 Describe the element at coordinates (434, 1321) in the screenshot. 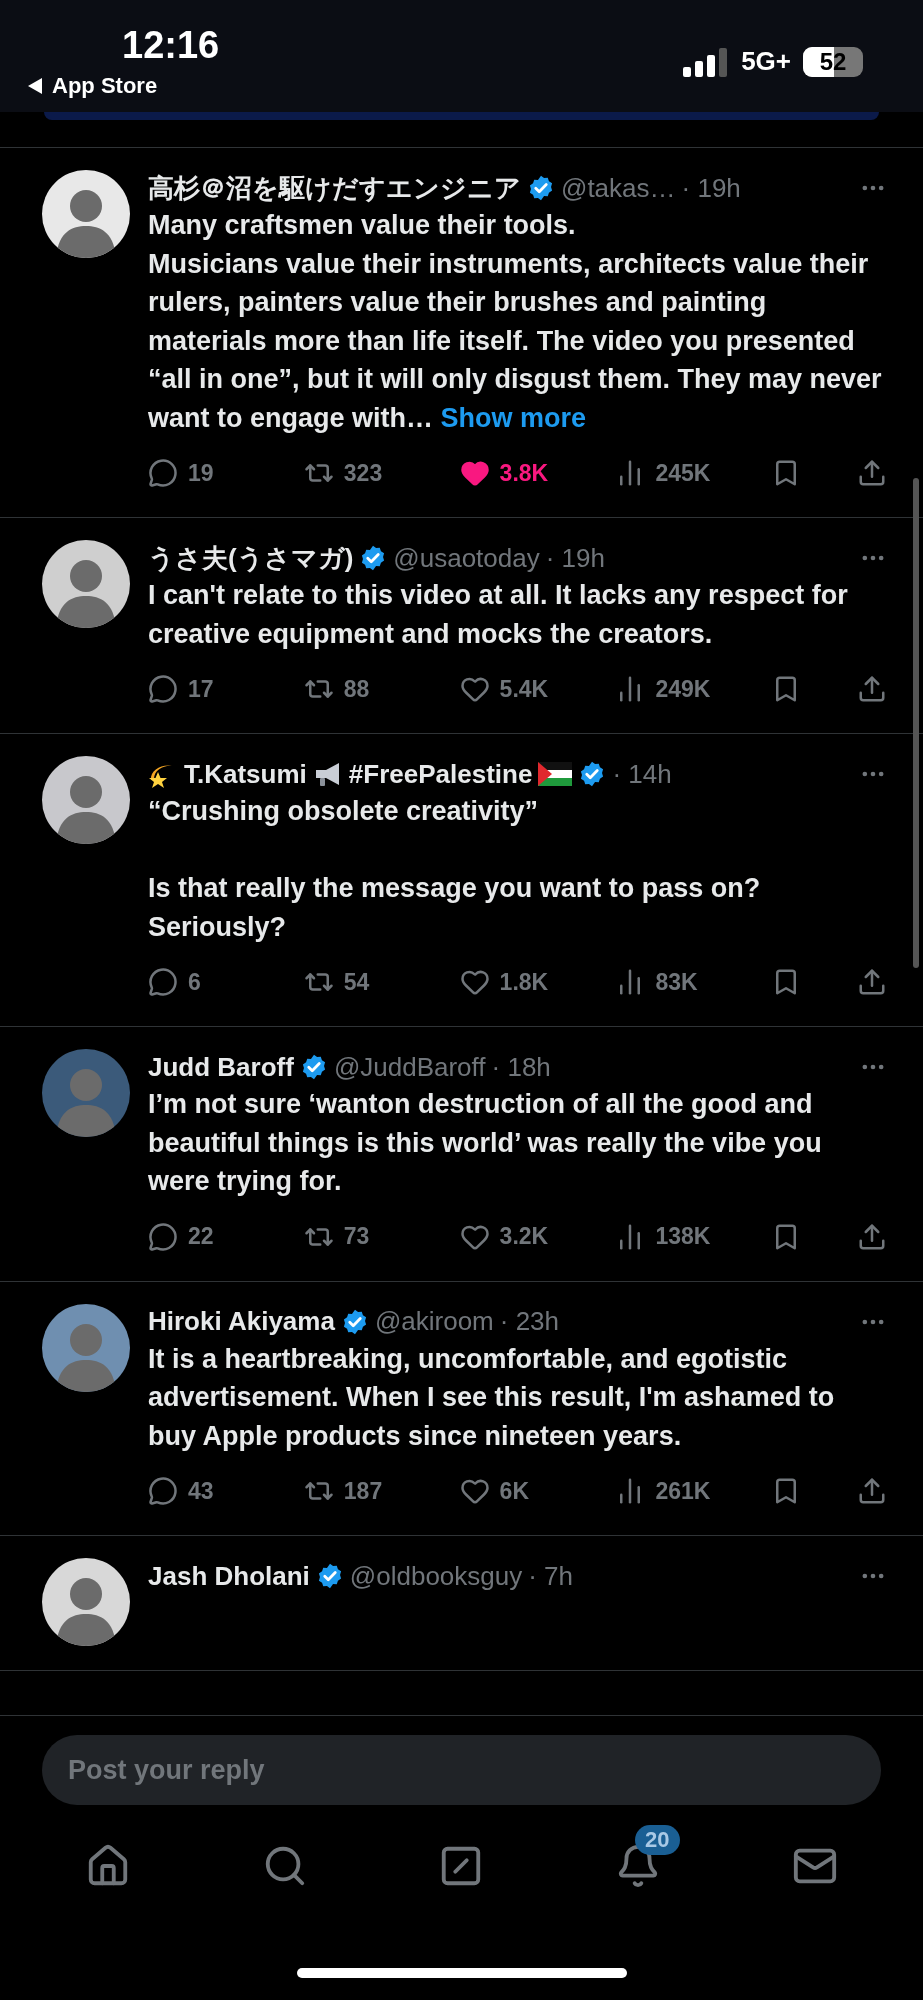

I see `user-handle: @akiroom` at that location.